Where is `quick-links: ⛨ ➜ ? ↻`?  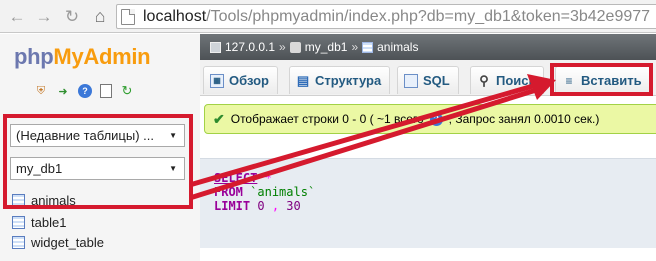
quick-links: ⛨ ➜ ? ↻ is located at coordinates (84, 90).